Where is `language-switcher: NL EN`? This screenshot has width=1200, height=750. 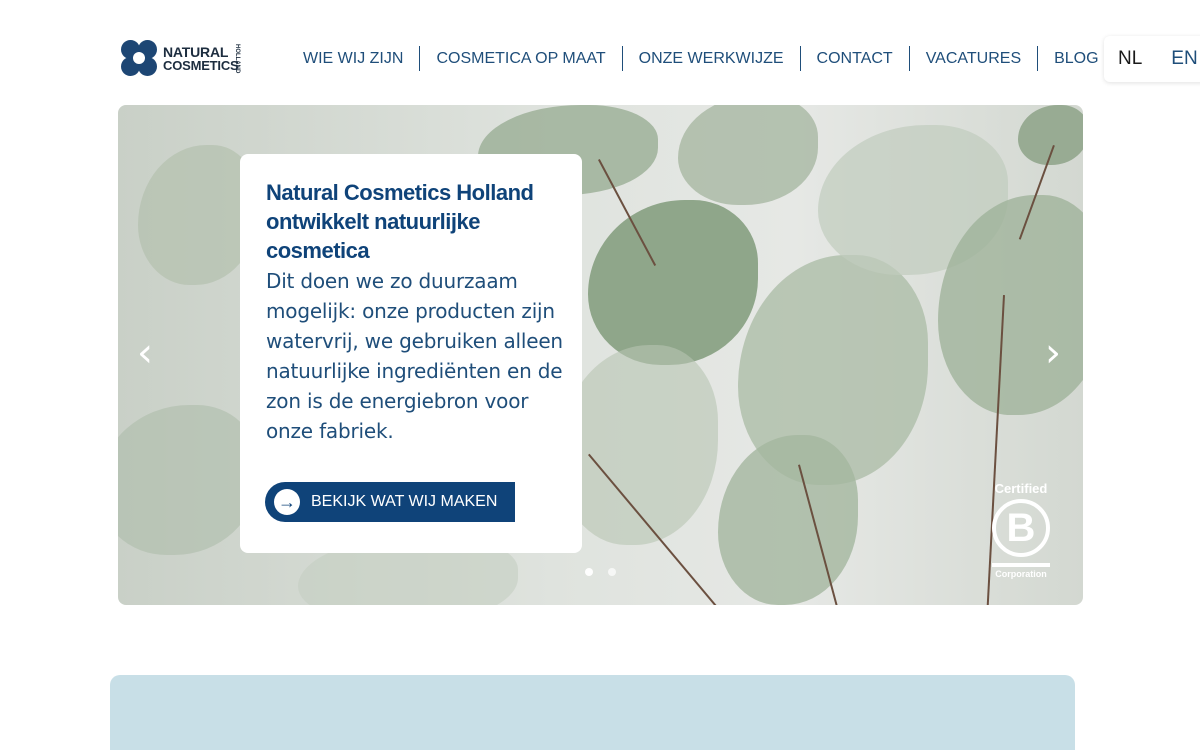
language-switcher: NL EN is located at coordinates (1152, 59).